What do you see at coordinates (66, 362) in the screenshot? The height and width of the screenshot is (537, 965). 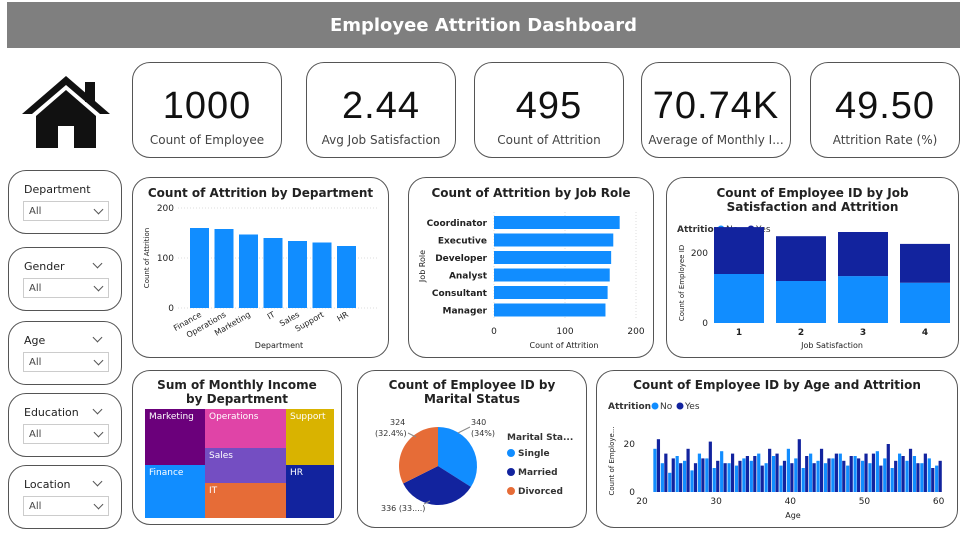 I see `age-dropdown: All` at bounding box center [66, 362].